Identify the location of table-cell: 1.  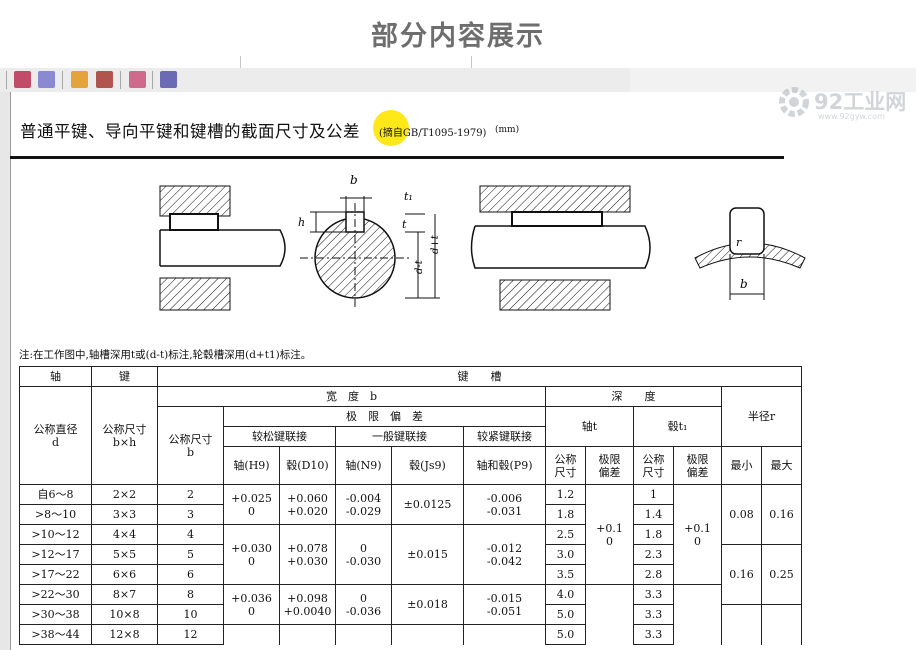
(653, 494).